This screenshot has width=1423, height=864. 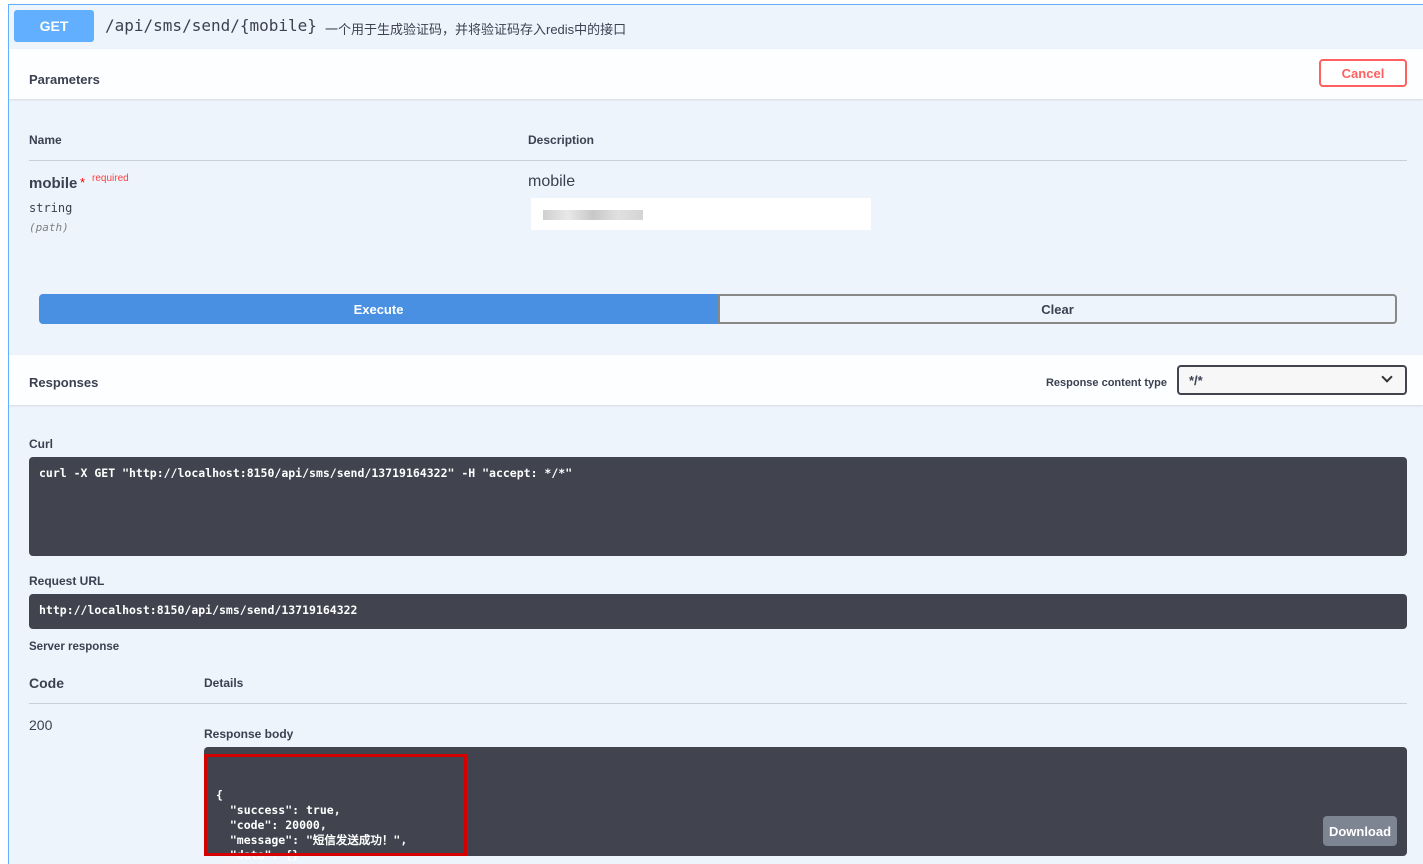 What do you see at coordinates (378, 309) in the screenshot?
I see `execute-button: Execute` at bounding box center [378, 309].